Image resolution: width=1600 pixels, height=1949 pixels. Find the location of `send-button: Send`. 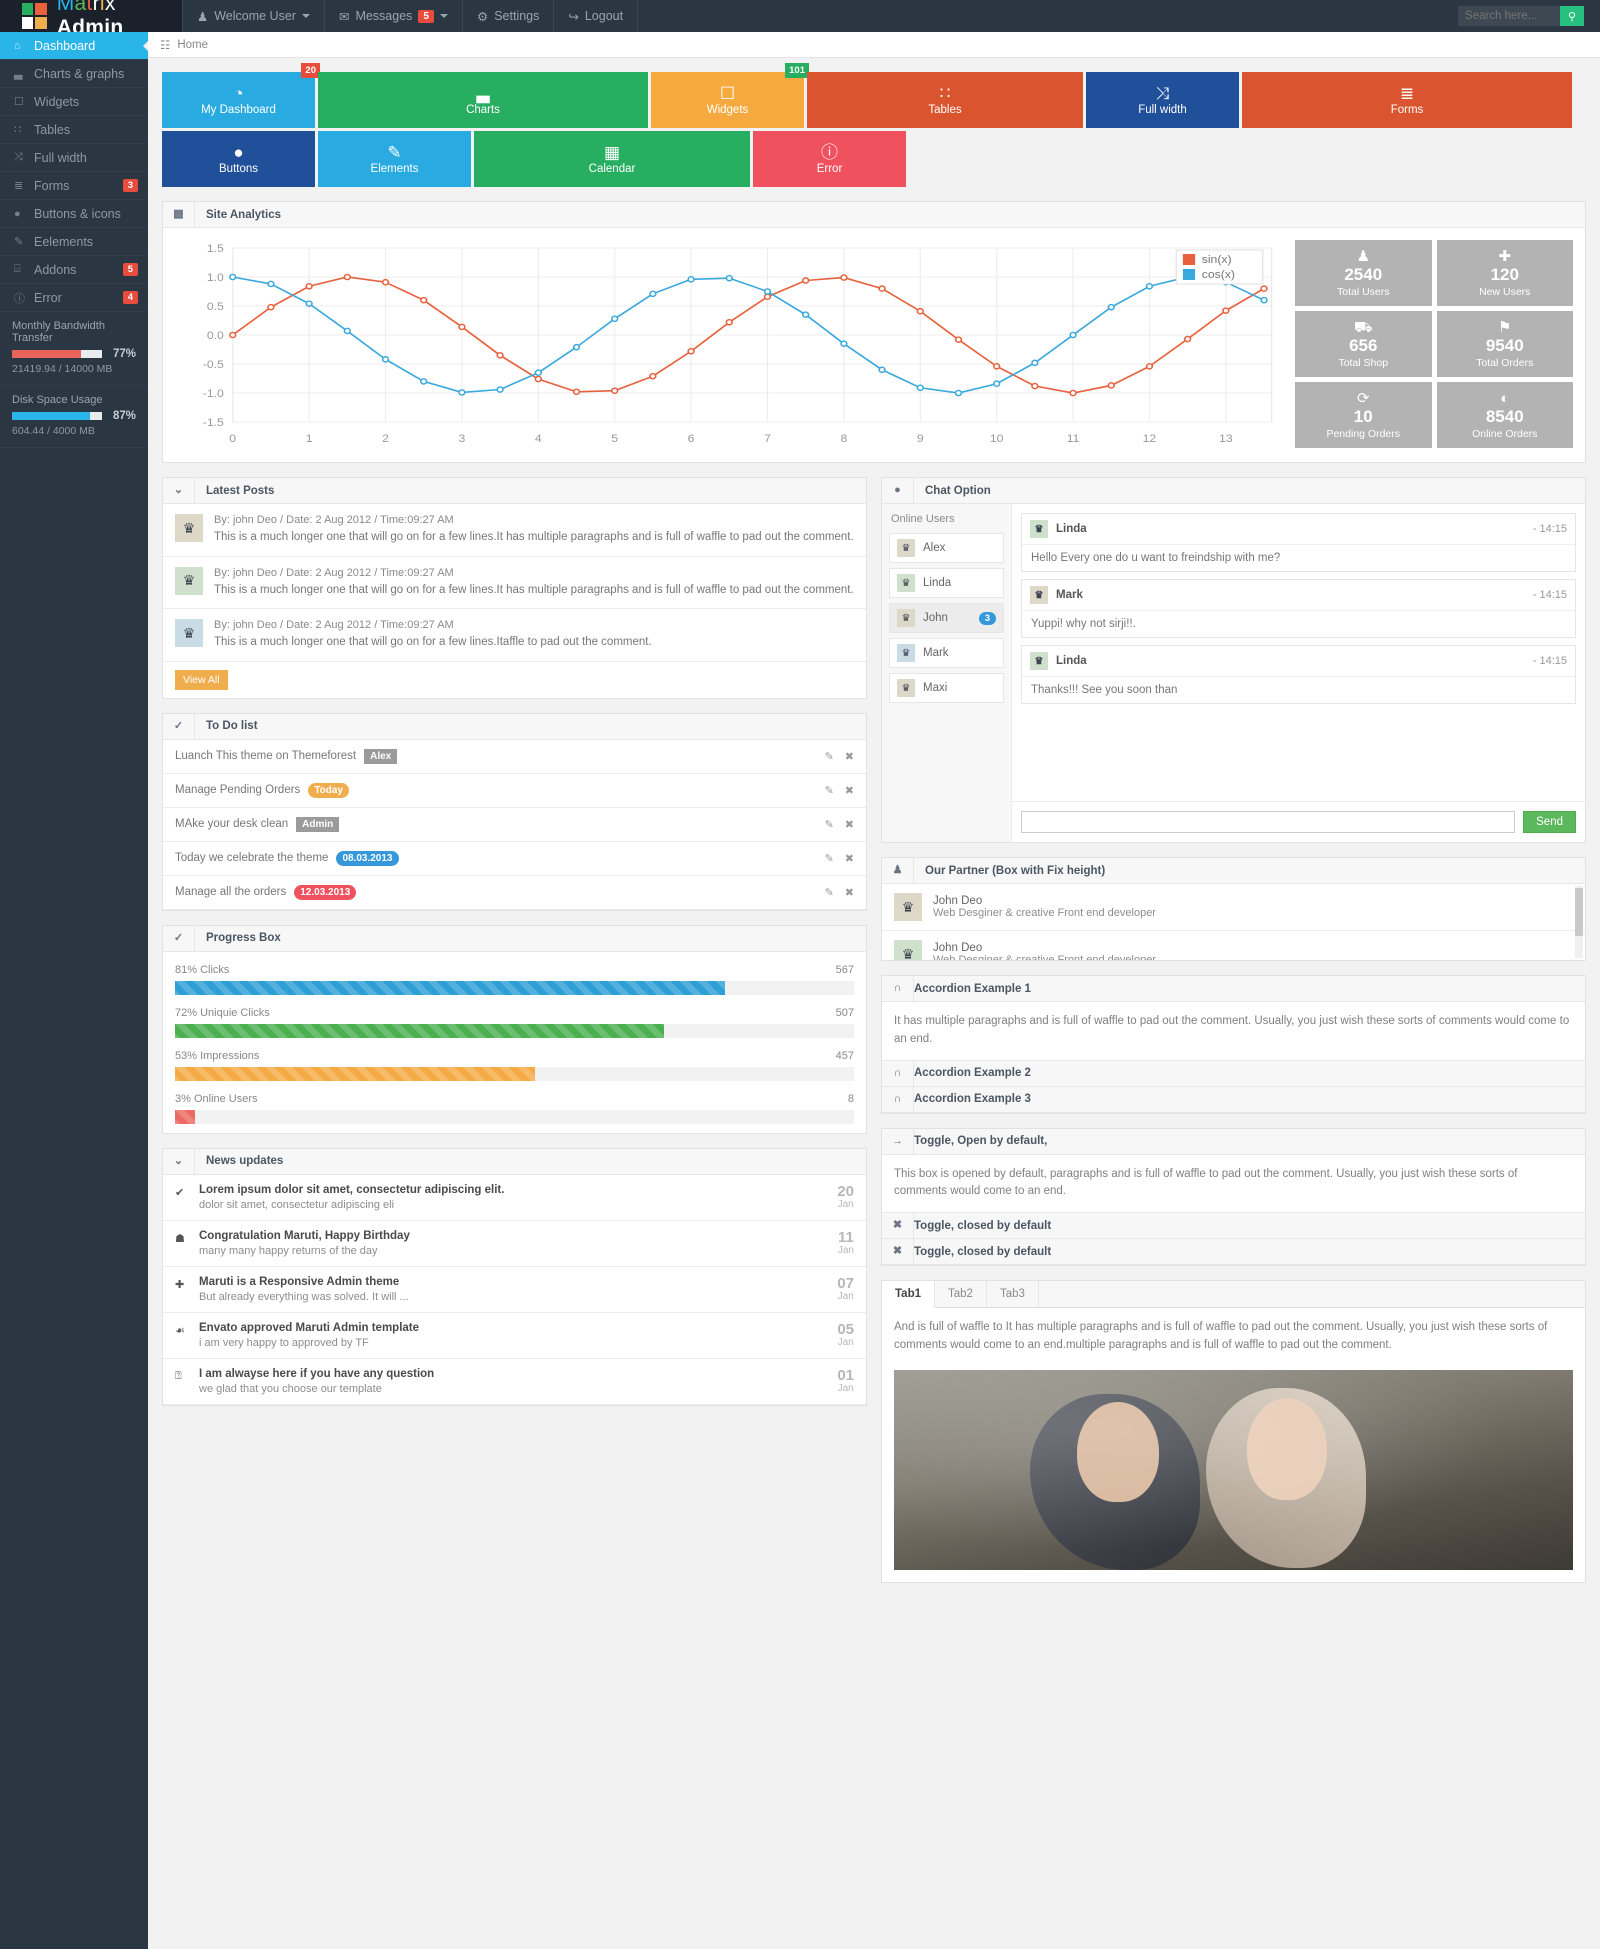

send-button: Send is located at coordinates (1549, 822).